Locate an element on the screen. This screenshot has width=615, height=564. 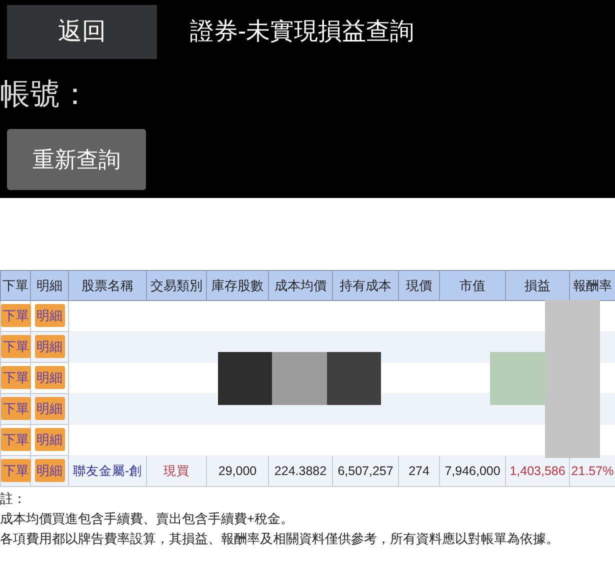
note-text: 各項費用都以牌告費率設算，其損益、報酬率及相關資料僅供參考，所有資料應以對帳單為依據。 is located at coordinates (280, 539).